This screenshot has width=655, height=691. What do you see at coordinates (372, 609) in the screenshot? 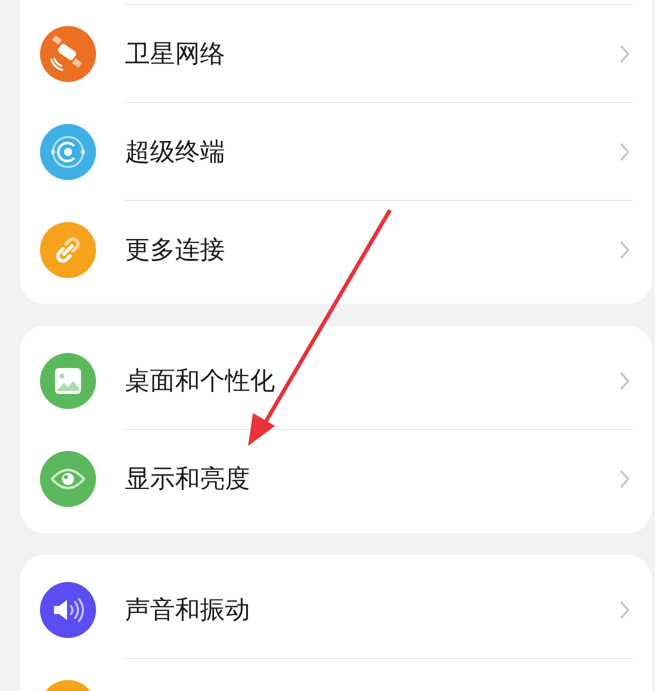
I see `setting-label: 声音和振动` at bounding box center [372, 609].